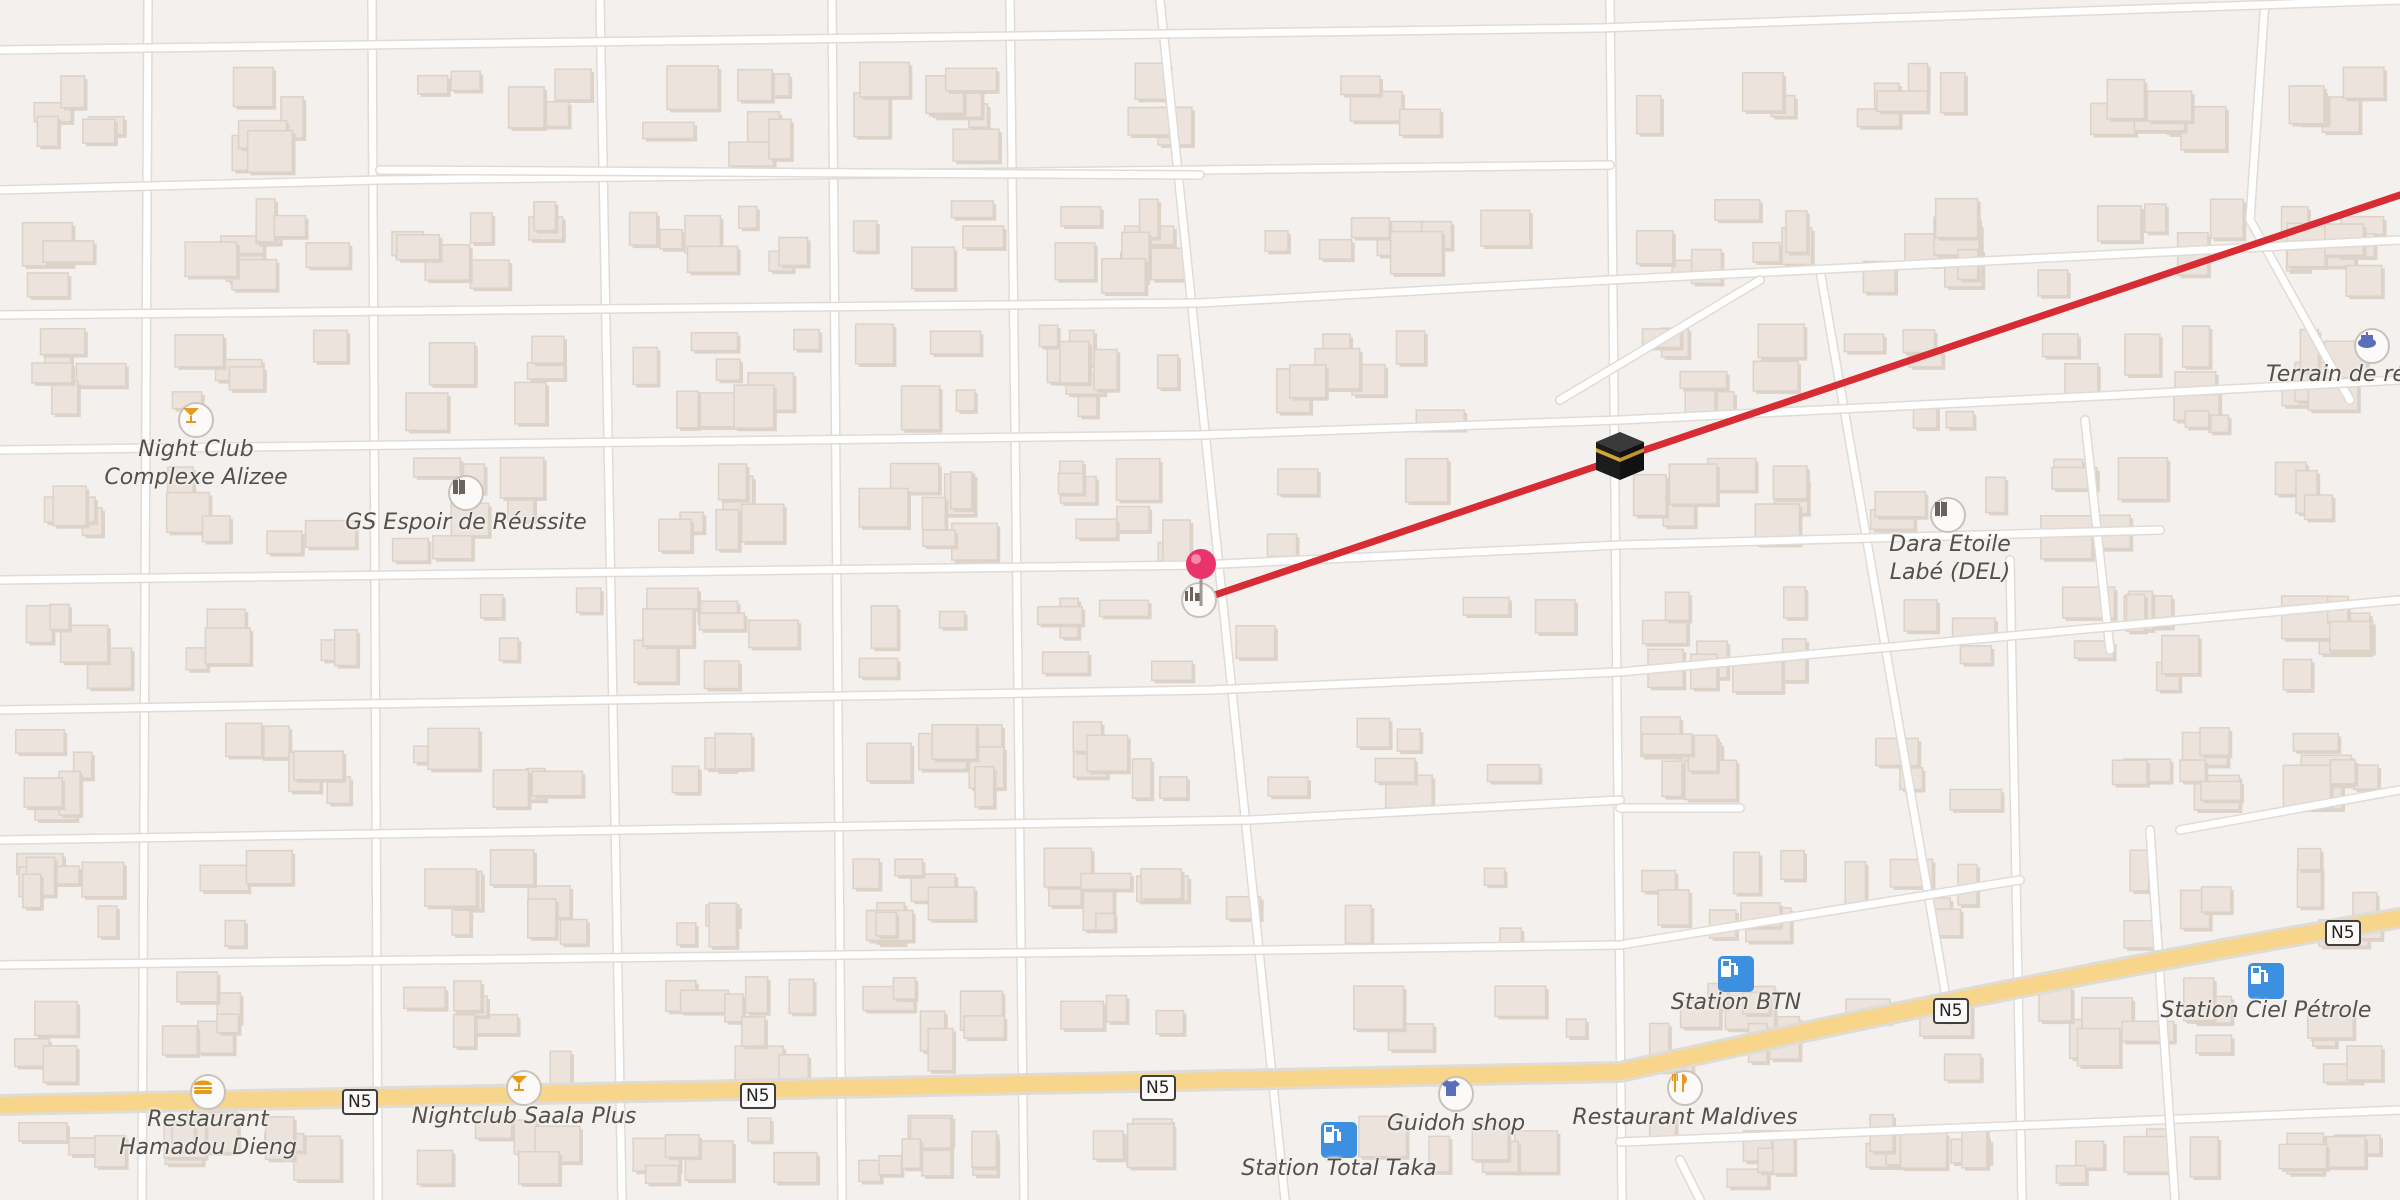  I want to click on poi-label-line: Hamadou Dieng, so click(208, 1147).